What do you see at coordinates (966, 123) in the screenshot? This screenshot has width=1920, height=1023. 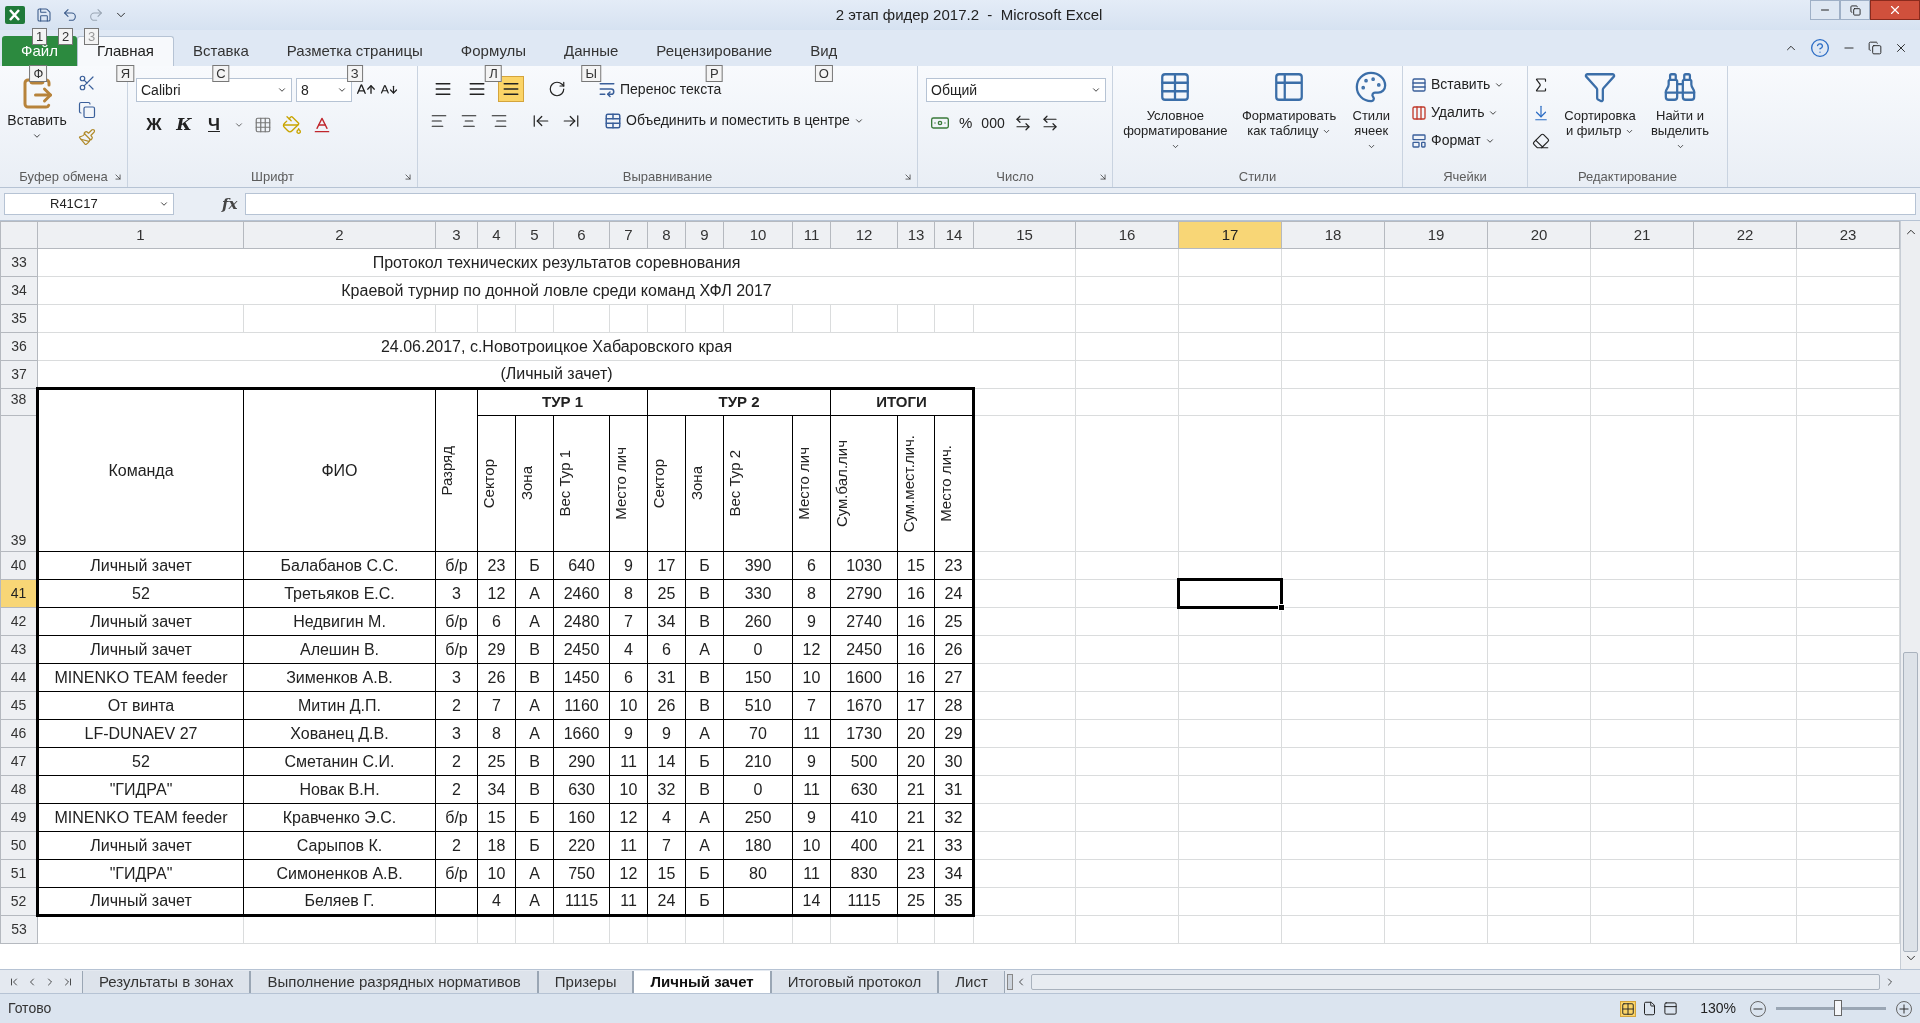 I see `percent-button: %` at bounding box center [966, 123].